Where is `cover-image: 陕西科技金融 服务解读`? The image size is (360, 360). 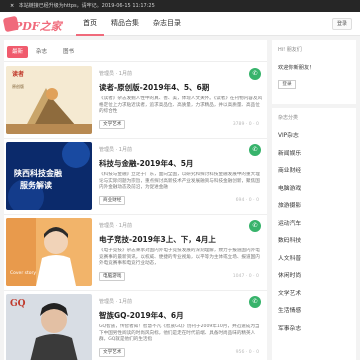 cover-image: 陕西科技金融 服务解读 is located at coordinates (49, 176).